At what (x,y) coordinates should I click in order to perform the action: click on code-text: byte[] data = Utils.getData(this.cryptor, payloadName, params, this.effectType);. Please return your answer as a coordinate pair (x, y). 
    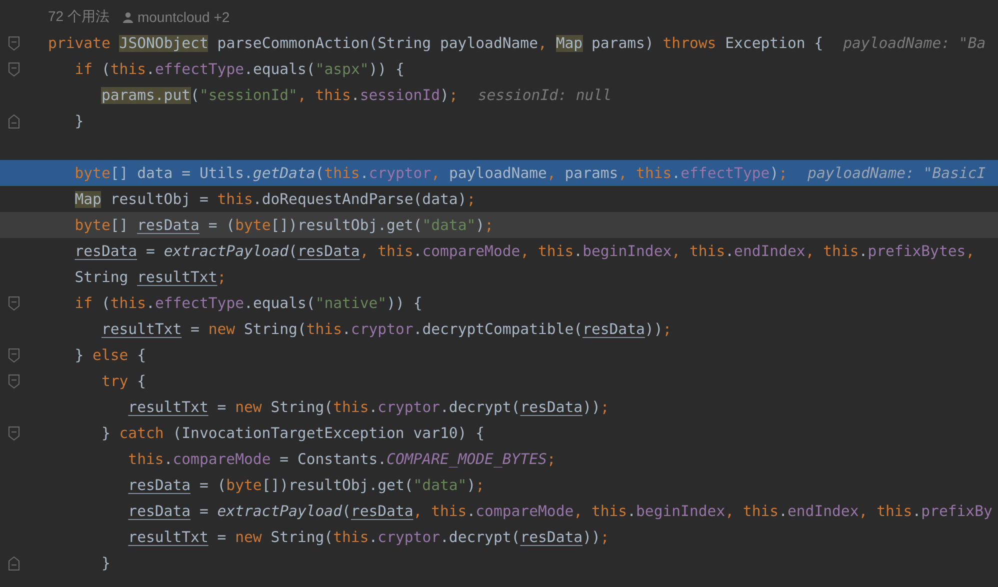
    Looking at the image, I should click on (431, 173).